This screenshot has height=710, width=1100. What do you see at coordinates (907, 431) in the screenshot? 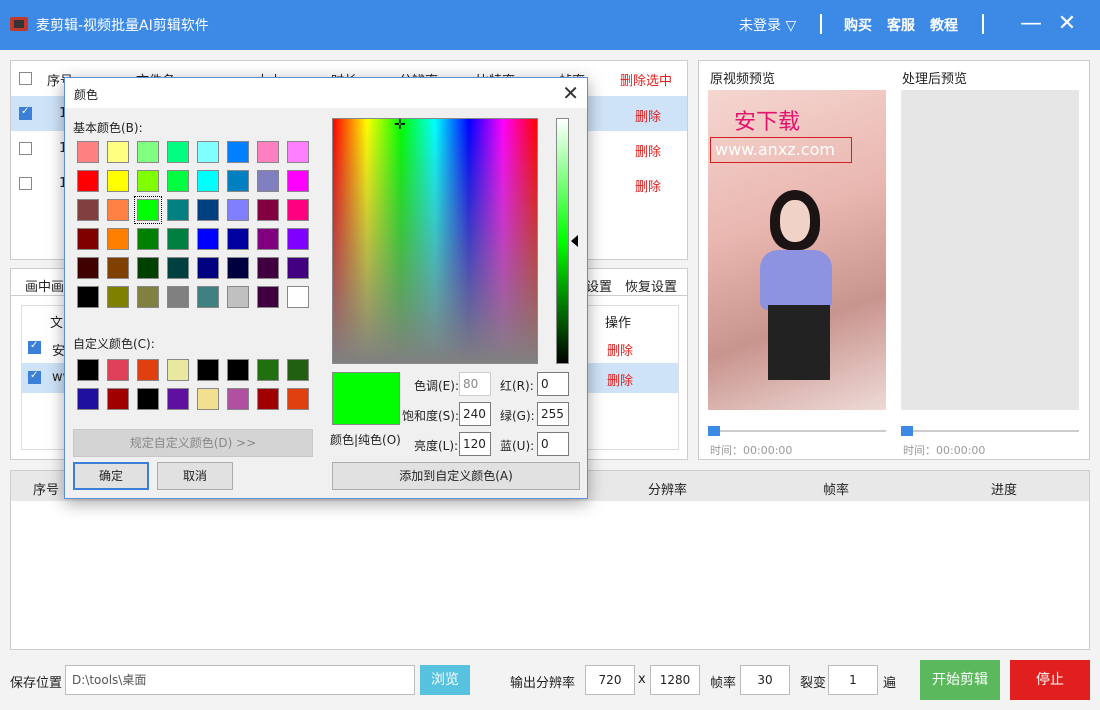
I see `processed-seek-handle` at bounding box center [907, 431].